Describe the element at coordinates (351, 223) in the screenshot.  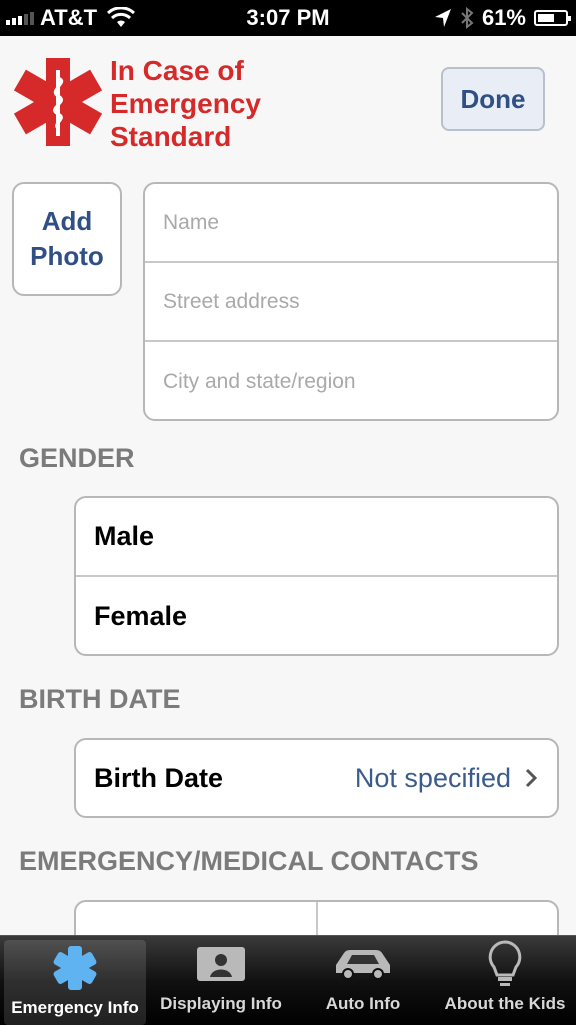
I see `name-field: Name` at that location.